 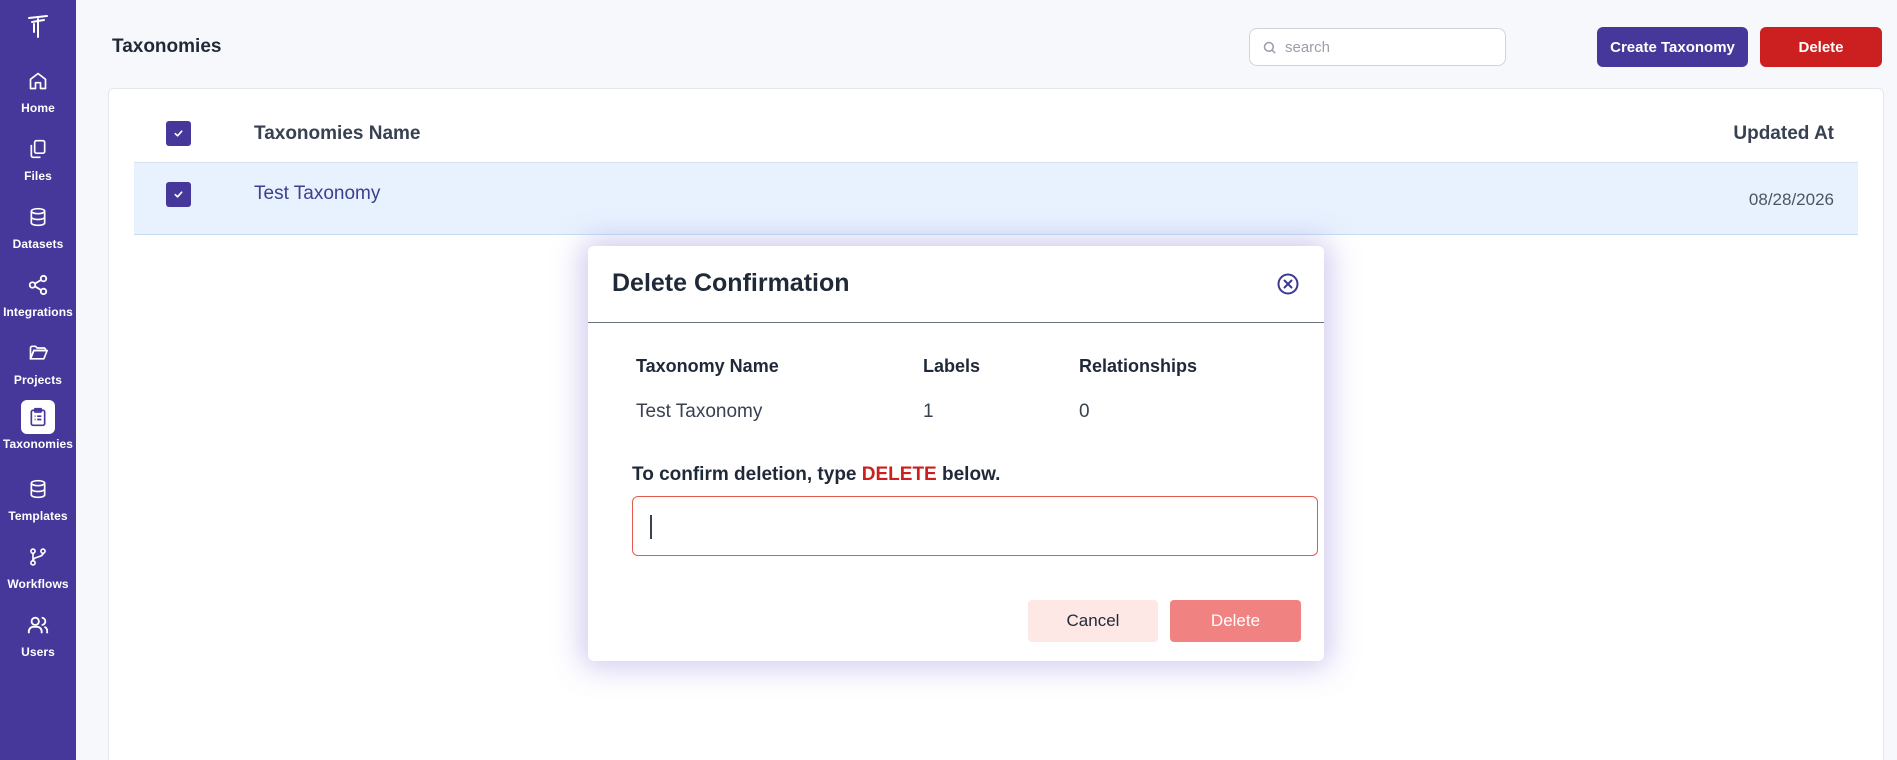 What do you see at coordinates (1672, 47) in the screenshot?
I see `create-taxonomy-button: Create Taxonomy` at bounding box center [1672, 47].